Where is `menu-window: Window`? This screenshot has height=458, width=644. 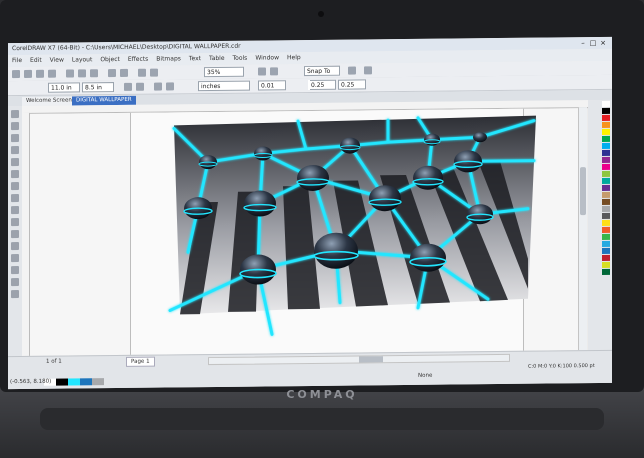
menu-window: Window is located at coordinates (267, 58).